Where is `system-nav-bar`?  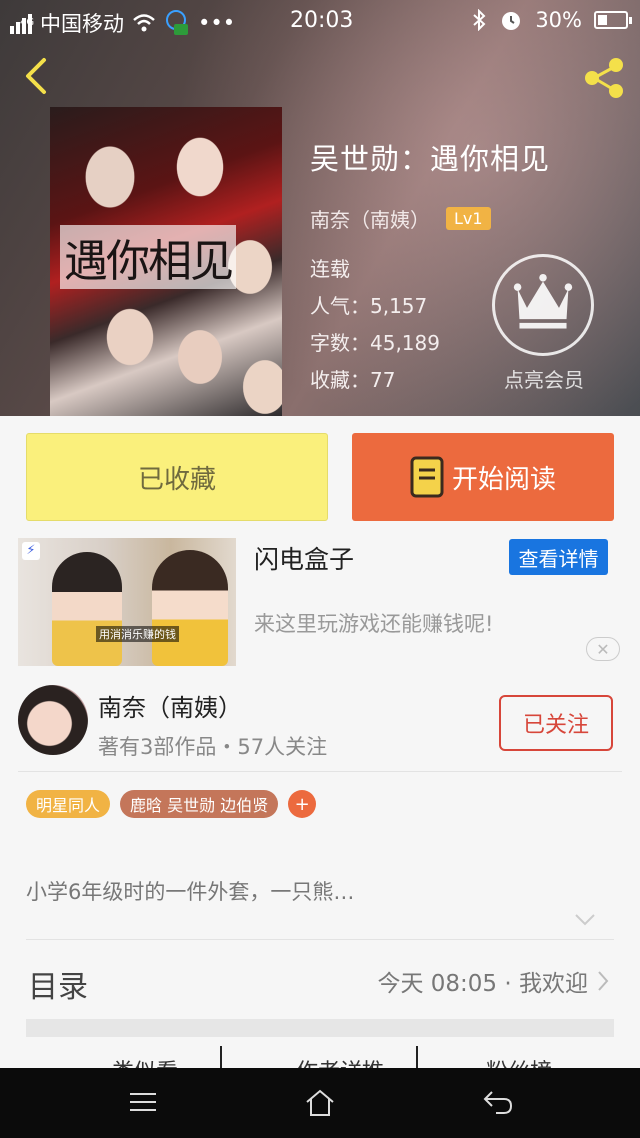
system-nav-bar is located at coordinates (320, 1103).